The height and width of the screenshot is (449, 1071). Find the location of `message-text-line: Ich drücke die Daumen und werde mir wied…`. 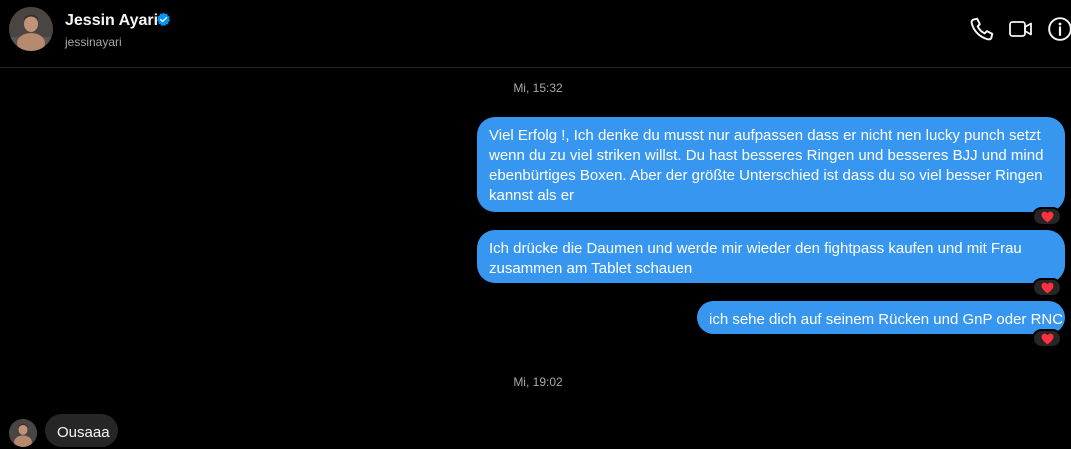

message-text-line: Ich drücke die Daumen und werde mir wied… is located at coordinates (755, 248).